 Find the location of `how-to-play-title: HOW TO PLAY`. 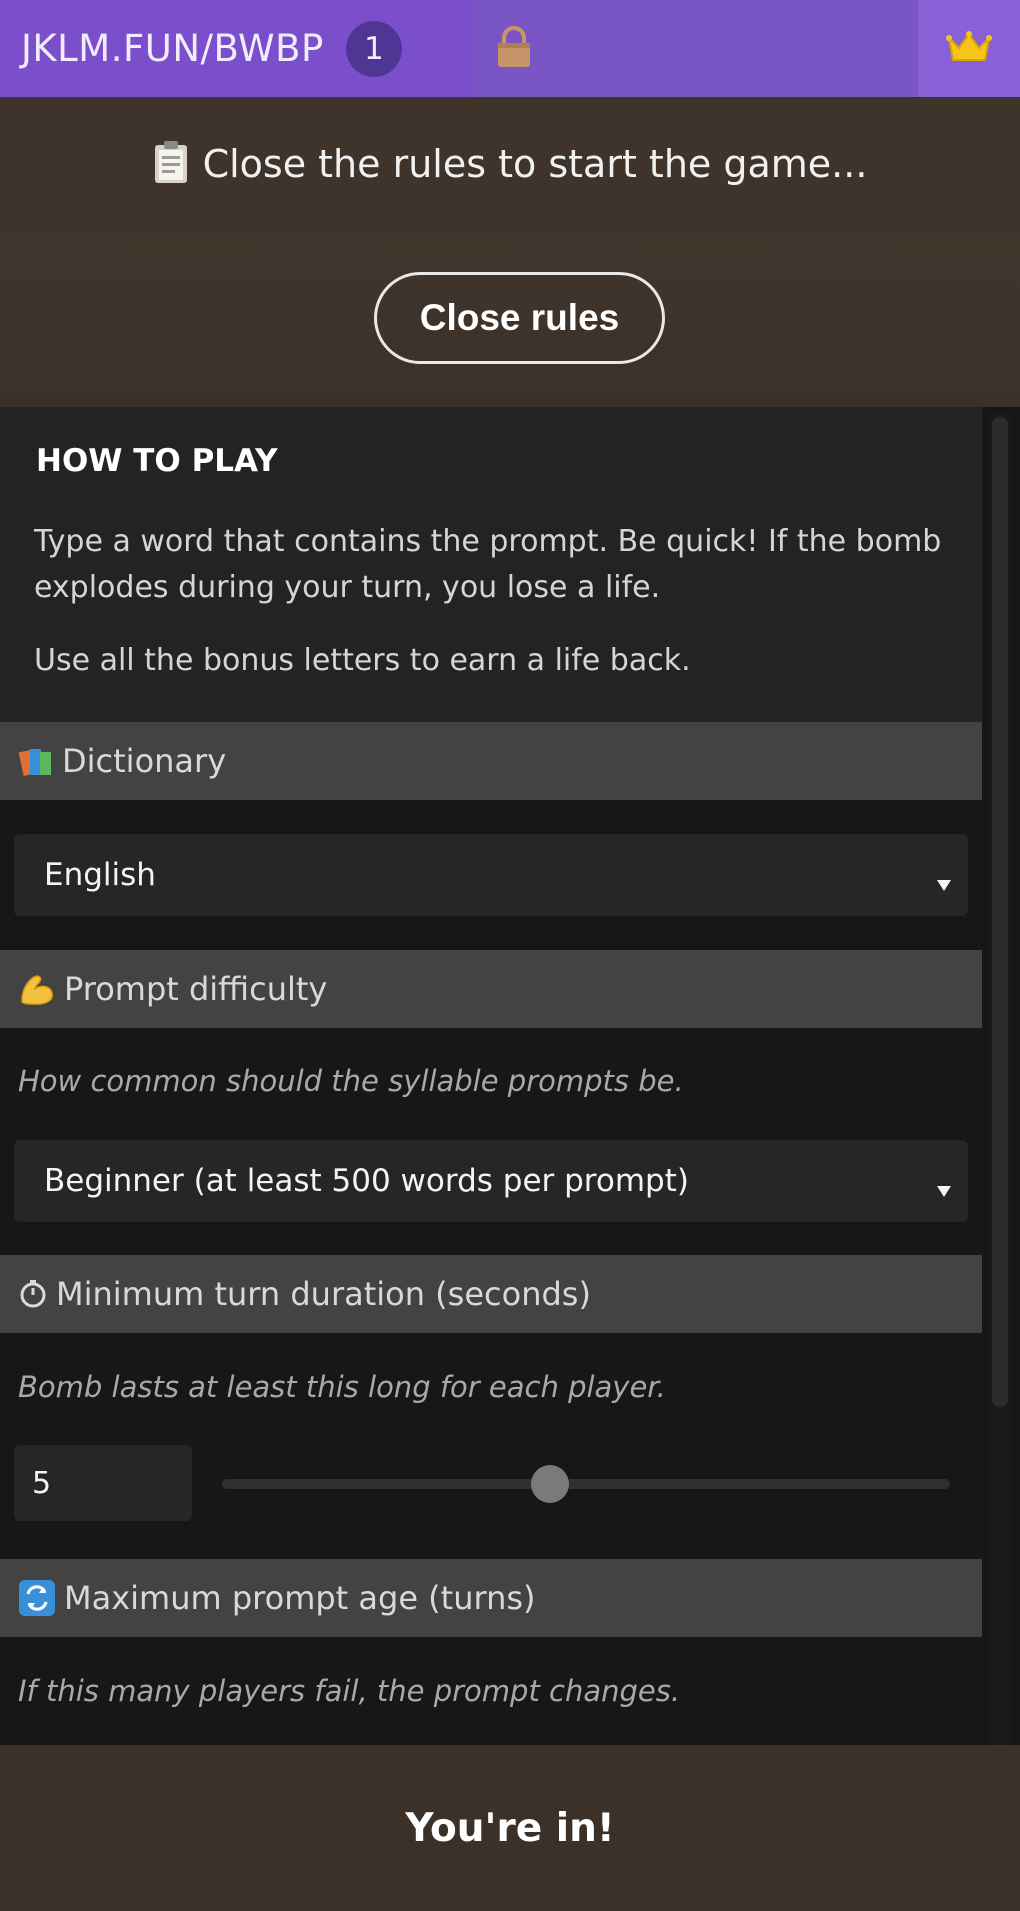

how-to-play-title: HOW TO PLAY is located at coordinates (157, 461).